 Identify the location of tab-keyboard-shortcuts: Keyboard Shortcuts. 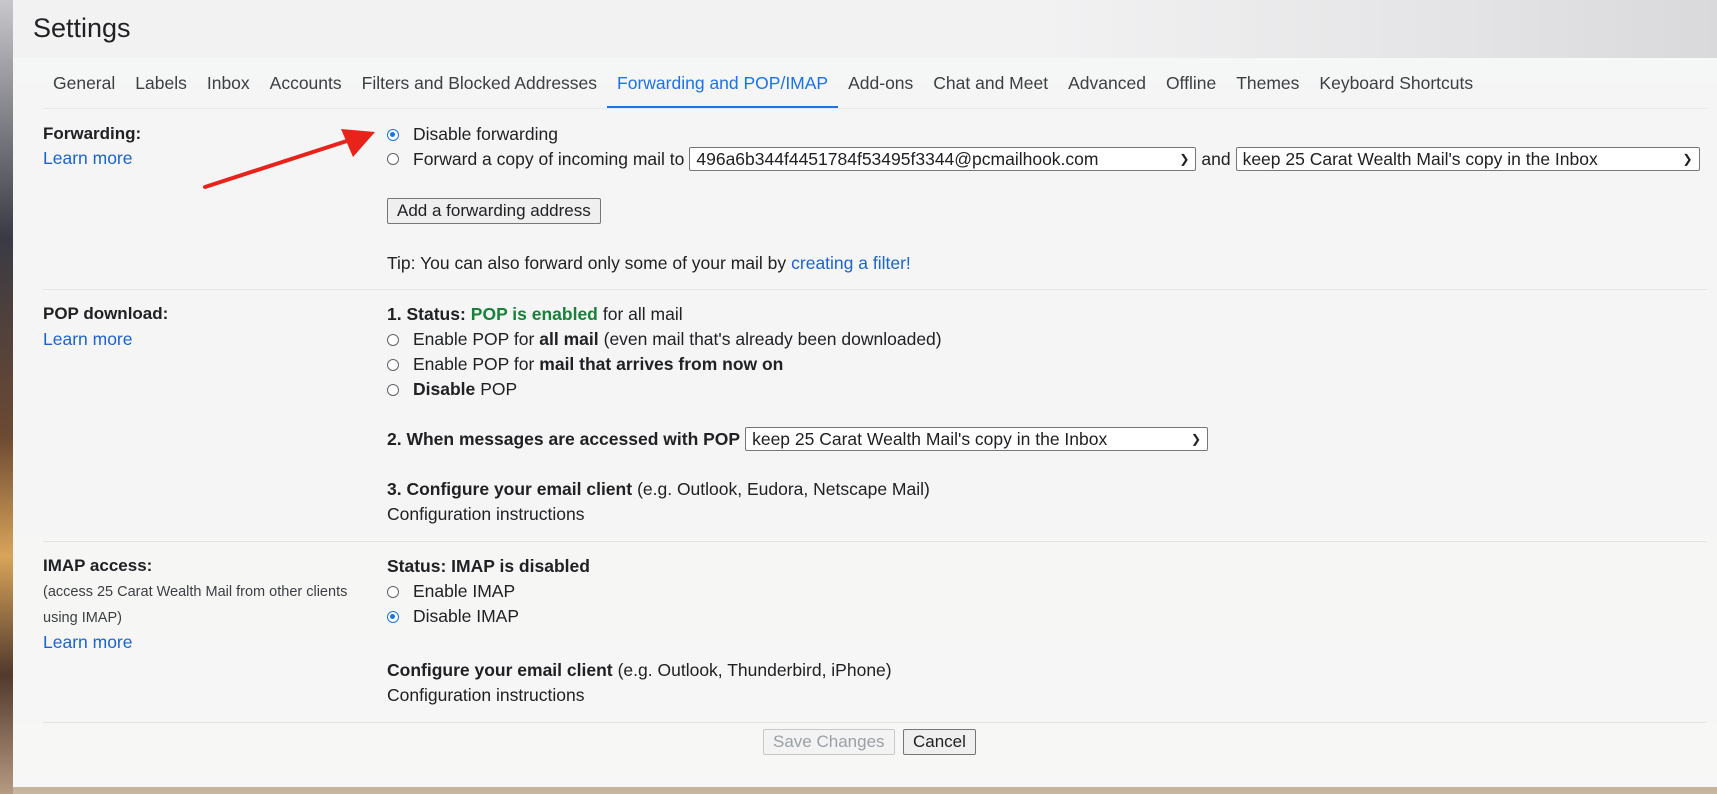
(1396, 83).